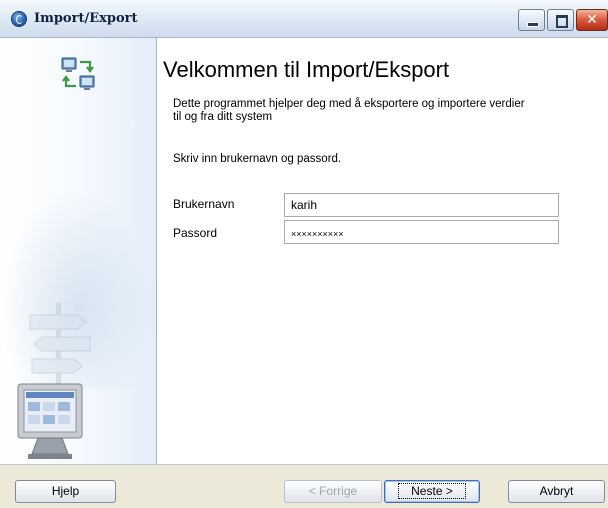 This screenshot has width=608, height=508. What do you see at coordinates (50, 421) in the screenshot?
I see `monitor-icon` at bounding box center [50, 421].